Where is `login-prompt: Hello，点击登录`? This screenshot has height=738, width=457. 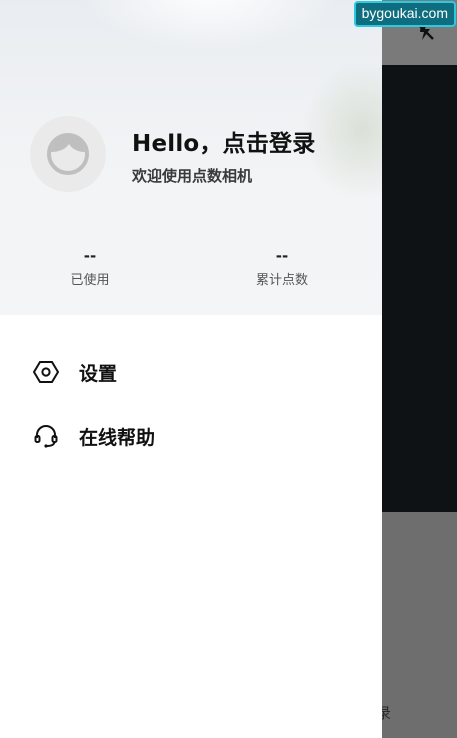 login-prompt: Hello，点击登录 is located at coordinates (223, 141).